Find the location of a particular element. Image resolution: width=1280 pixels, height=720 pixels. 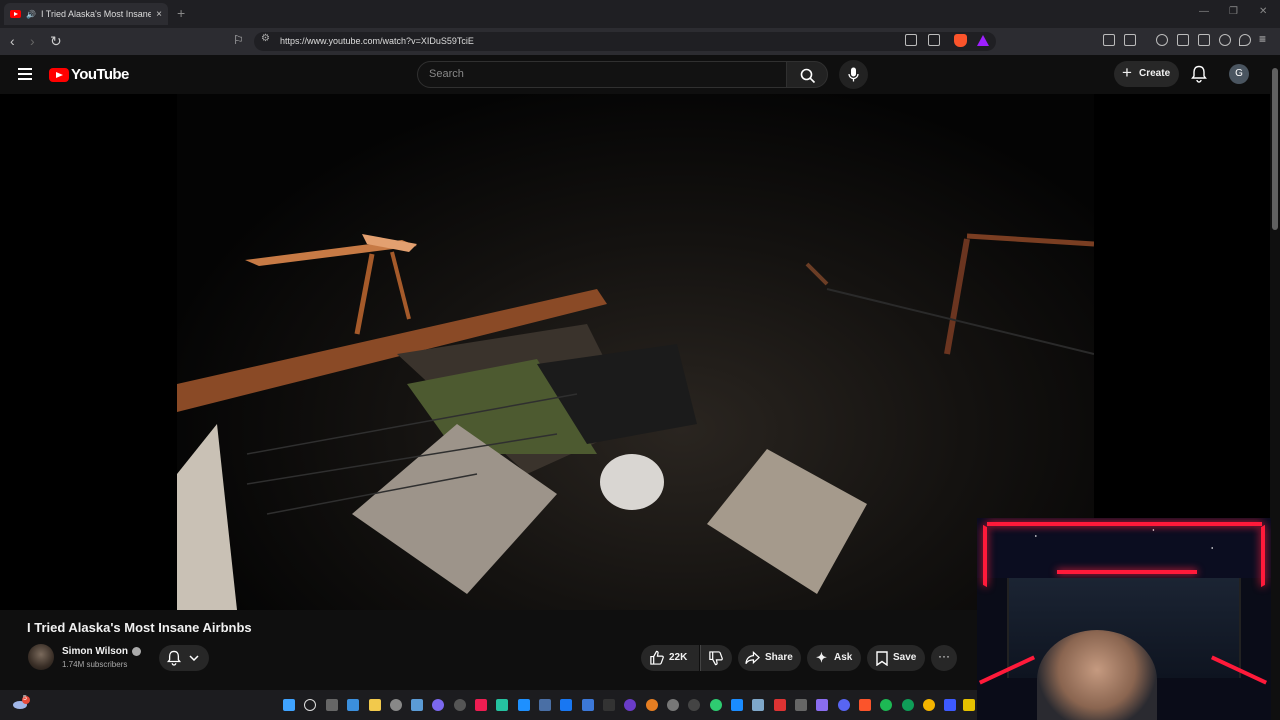

site-settings-icon: ⚙ is located at coordinates (265, 38).